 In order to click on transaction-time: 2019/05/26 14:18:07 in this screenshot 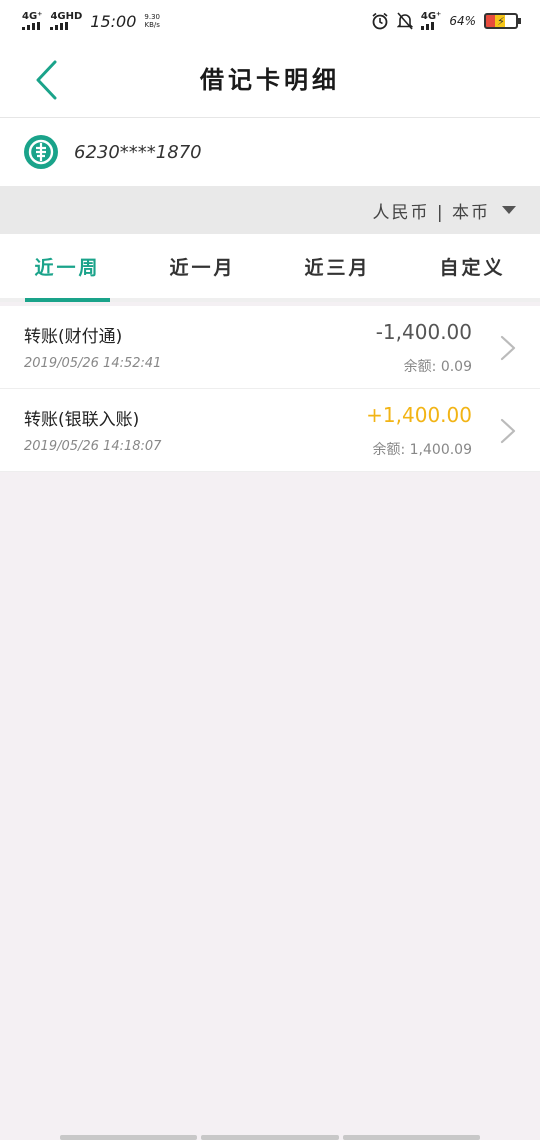, I will do `click(93, 446)`.